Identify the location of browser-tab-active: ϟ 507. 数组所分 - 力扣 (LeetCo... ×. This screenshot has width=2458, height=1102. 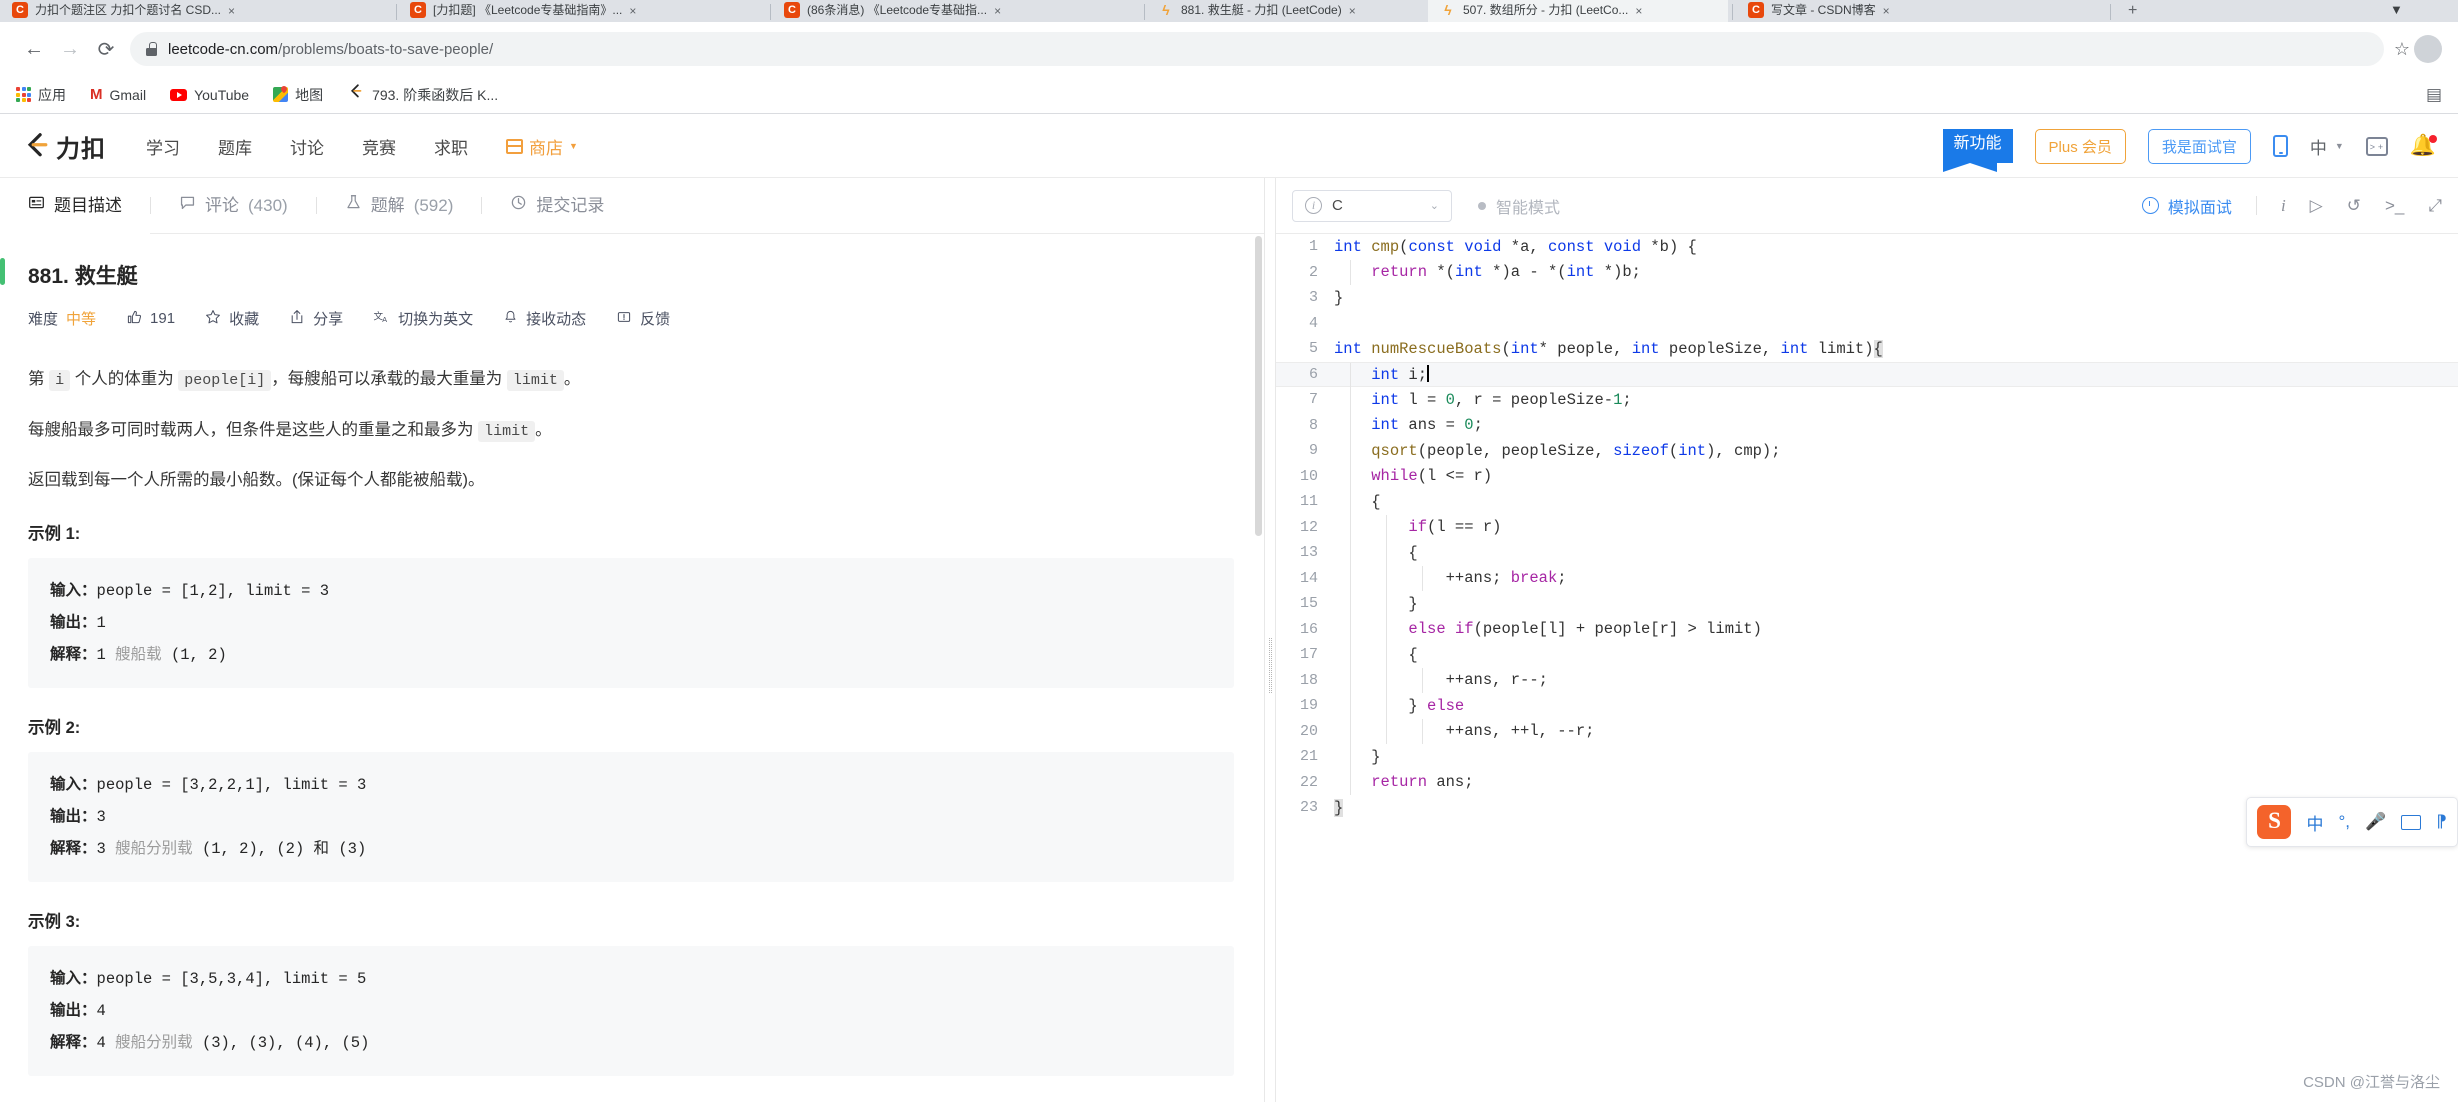
(1578, 11).